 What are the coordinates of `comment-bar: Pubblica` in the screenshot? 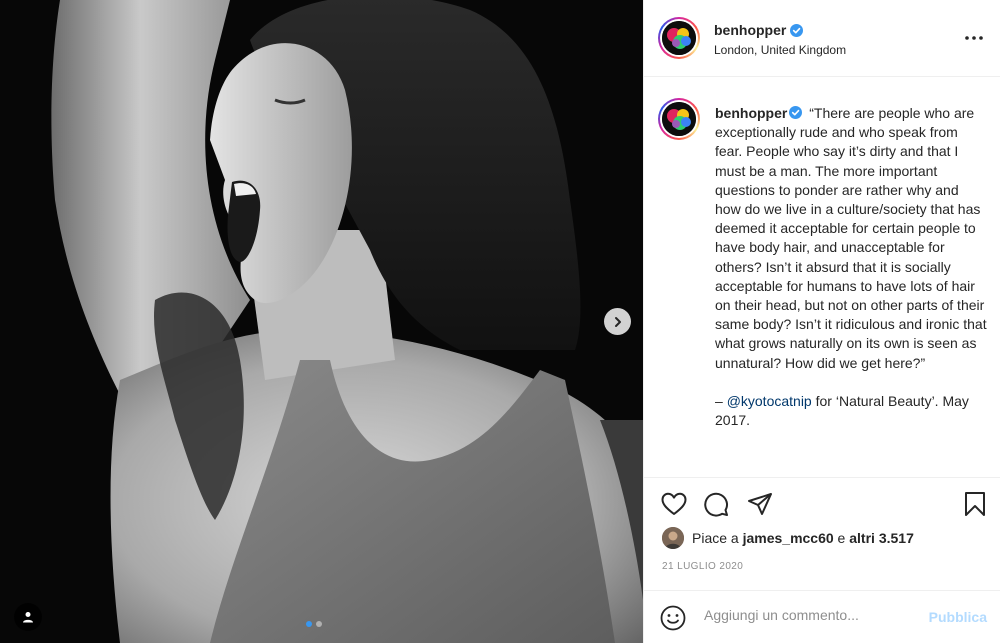 It's located at (822, 616).